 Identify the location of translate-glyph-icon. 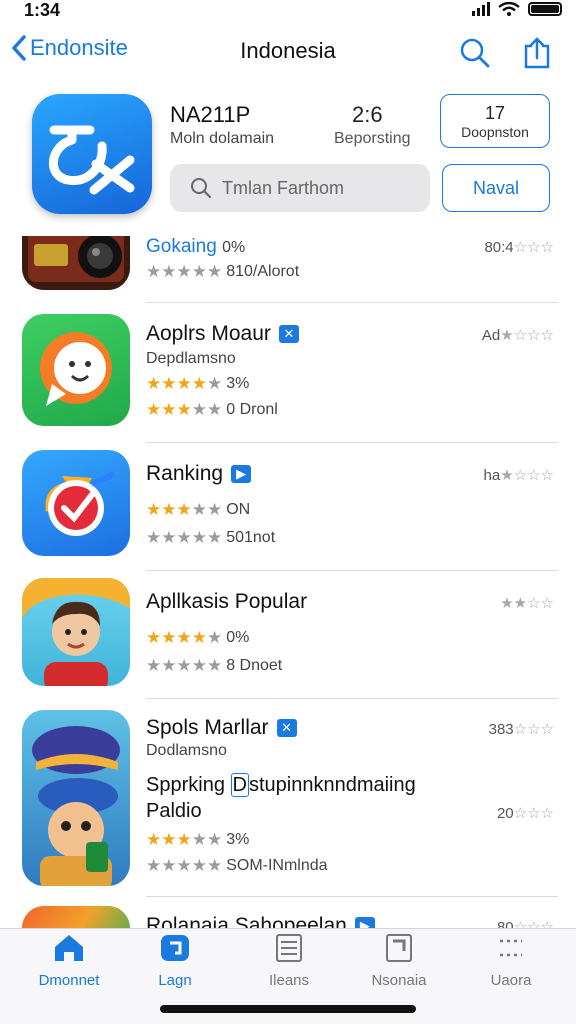
(91, 160).